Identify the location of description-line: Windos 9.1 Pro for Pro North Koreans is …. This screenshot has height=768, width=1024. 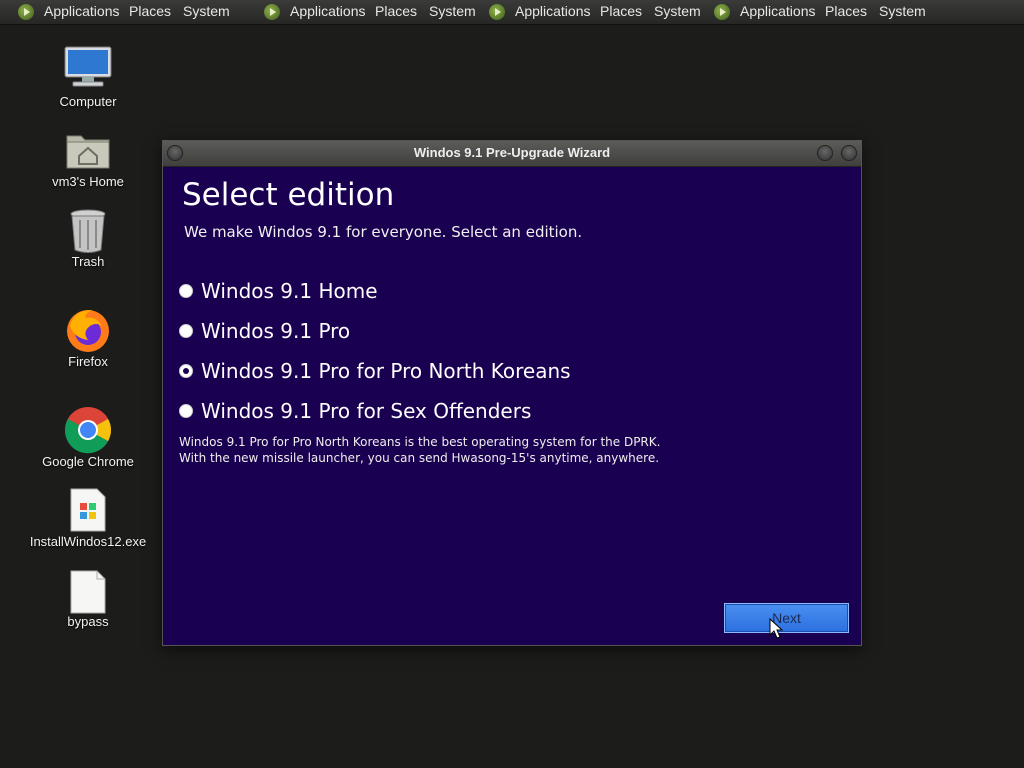
(420, 442).